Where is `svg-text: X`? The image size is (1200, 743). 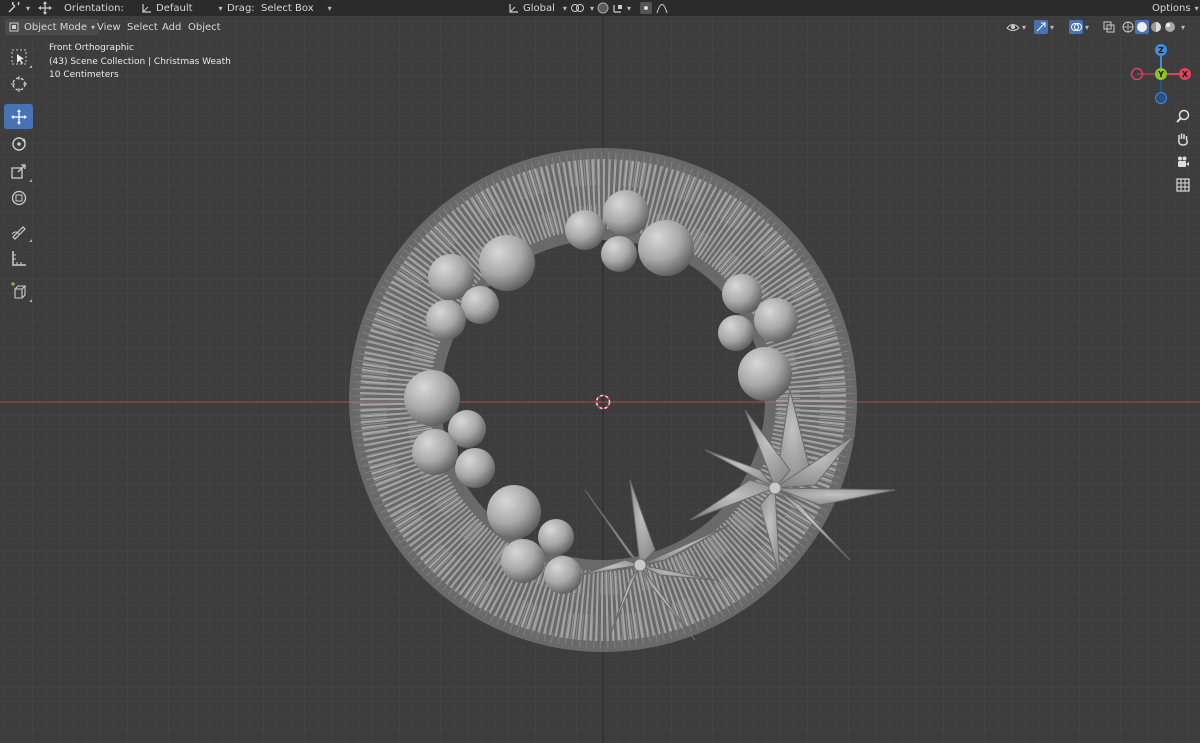 svg-text: X is located at coordinates (1185, 74).